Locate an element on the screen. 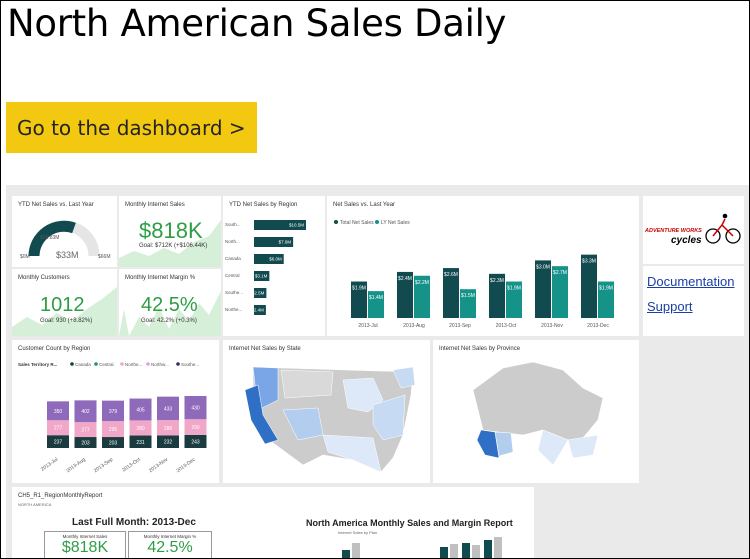 The image size is (750, 559). net-sales-tick-label: 2013-Dec is located at coordinates (598, 326).